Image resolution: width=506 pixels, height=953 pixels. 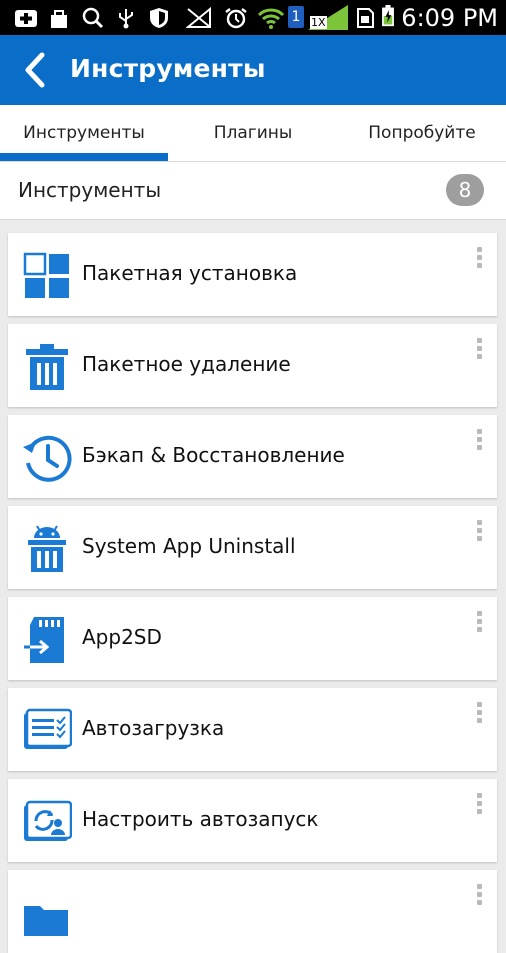 I want to click on list-item-batch-uninstall: Пакетное удаление, so click(x=252, y=365).